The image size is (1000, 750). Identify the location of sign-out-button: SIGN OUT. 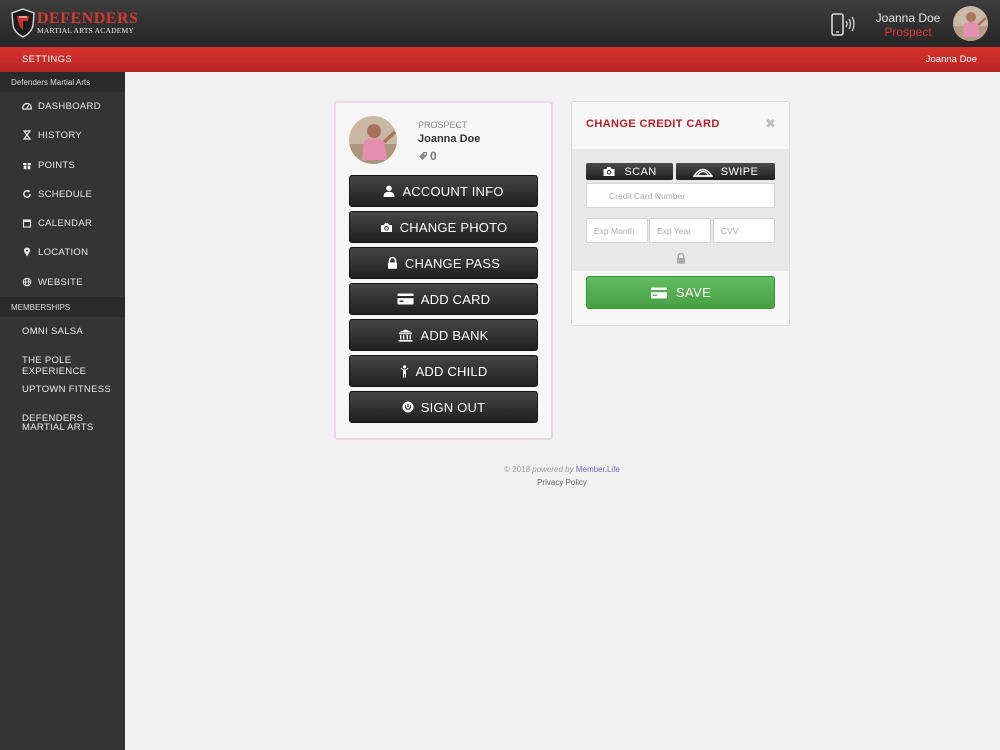
(443, 407).